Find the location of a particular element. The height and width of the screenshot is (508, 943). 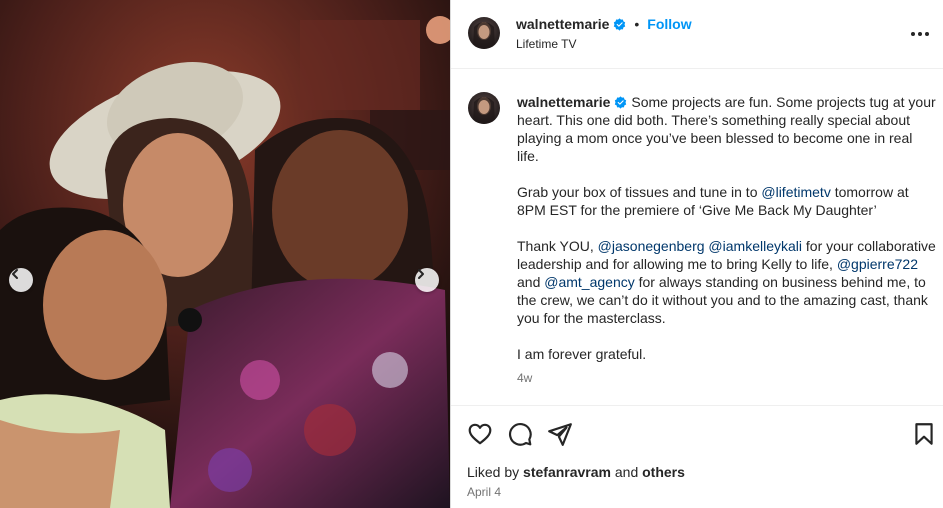

chevron-right-icon is located at coordinates (421, 274).